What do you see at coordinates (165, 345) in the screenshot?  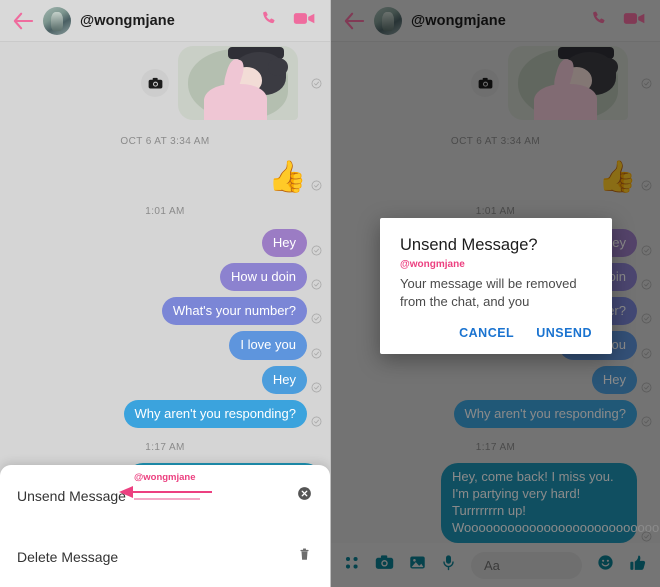 I see `message-row: I love you` at bounding box center [165, 345].